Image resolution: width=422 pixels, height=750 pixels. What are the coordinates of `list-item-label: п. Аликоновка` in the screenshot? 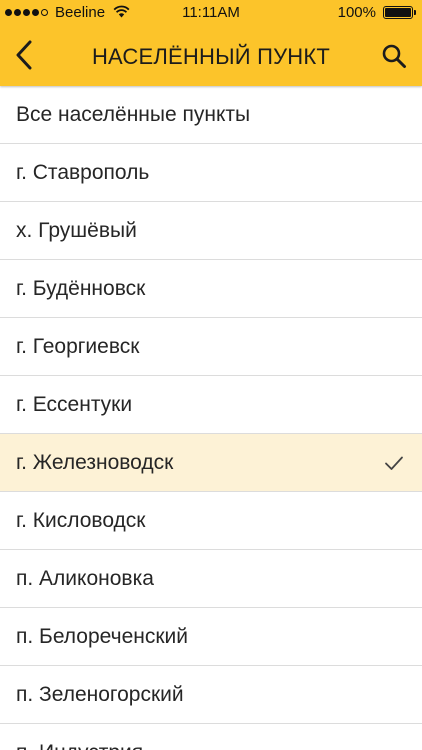 It's located at (85, 578).